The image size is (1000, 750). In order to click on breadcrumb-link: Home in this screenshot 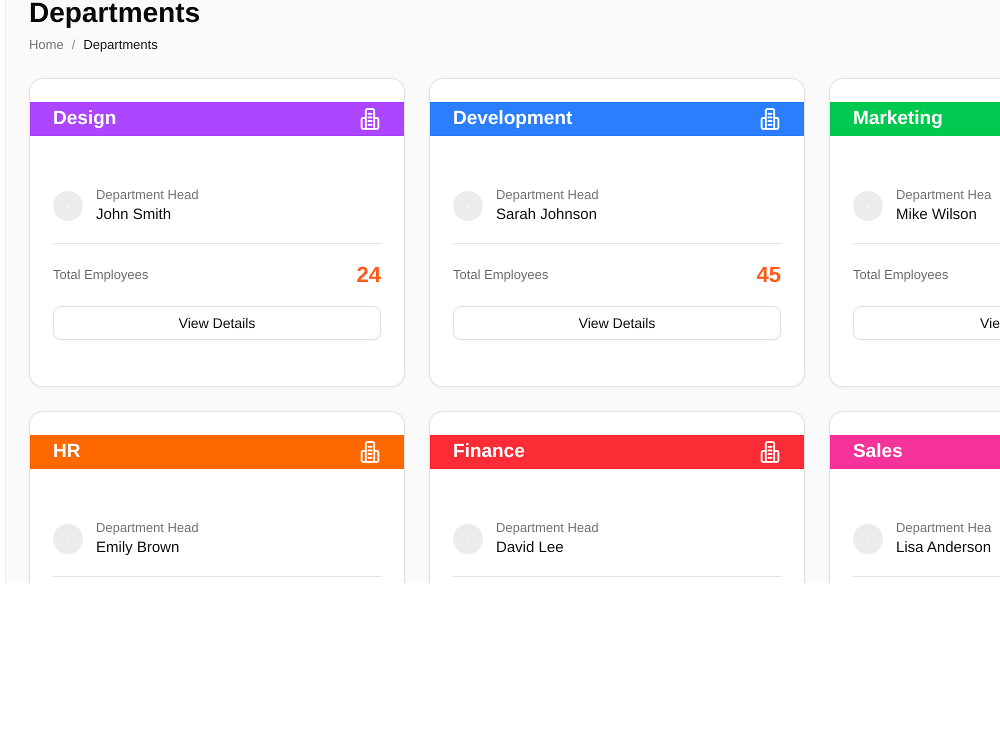, I will do `click(46, 45)`.